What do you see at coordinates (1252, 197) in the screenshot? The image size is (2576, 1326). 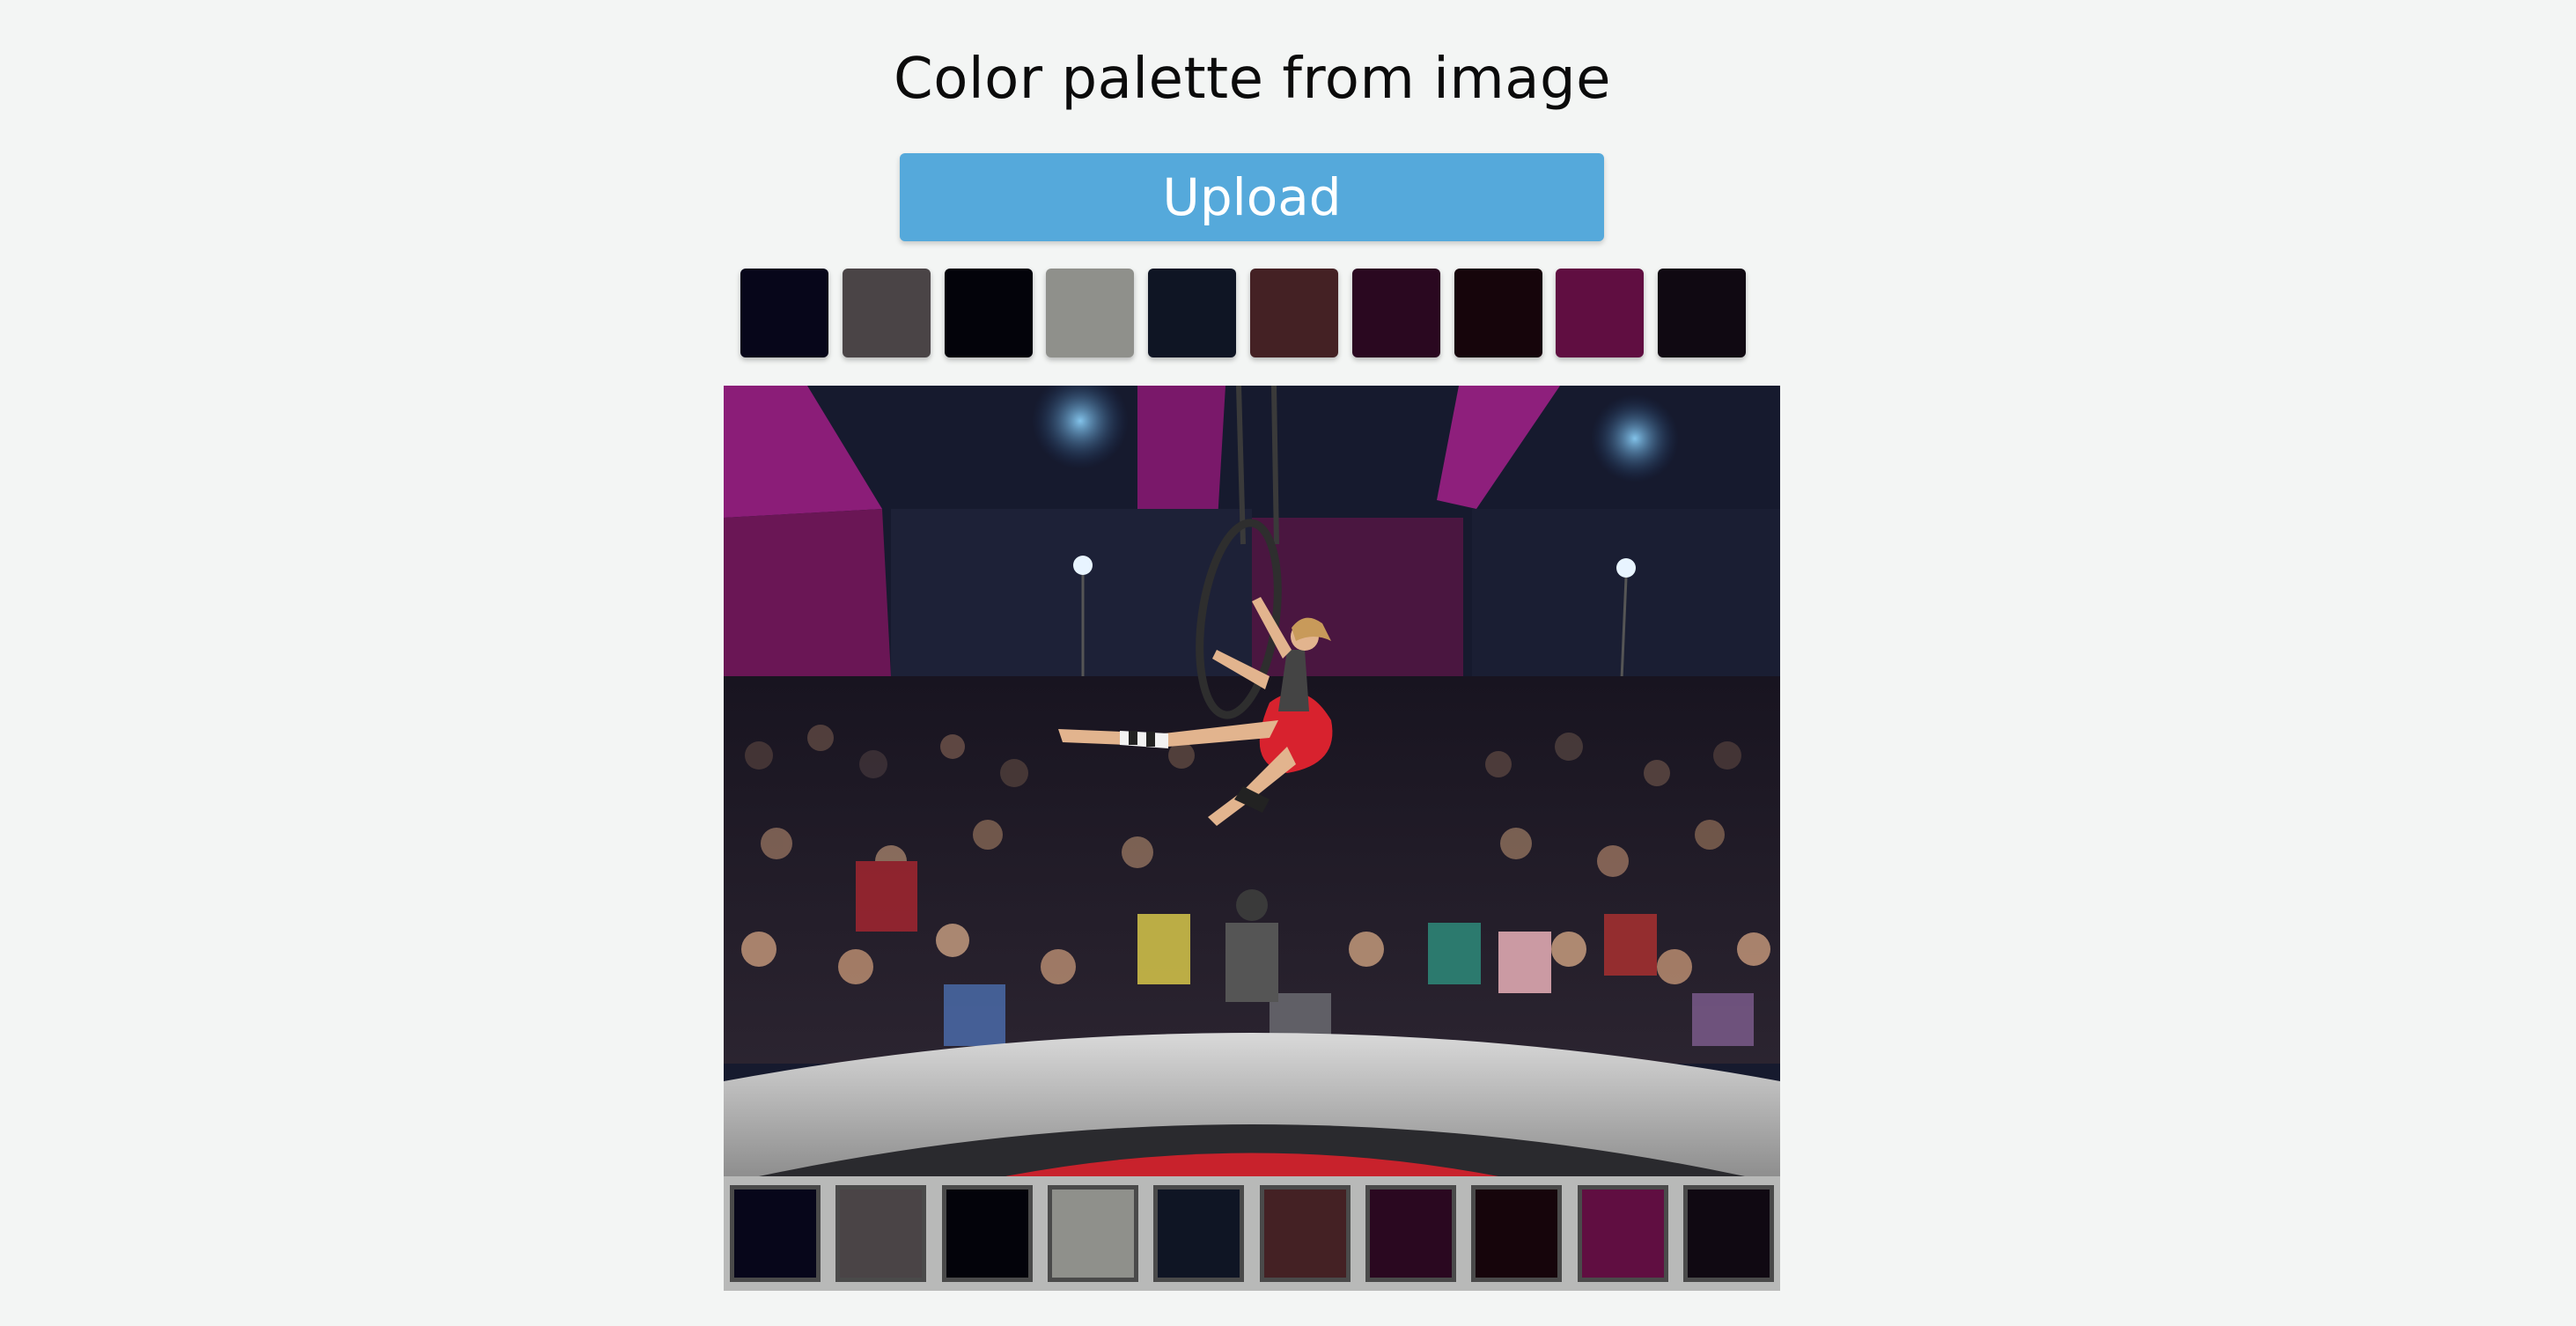 I see `upload-button: Upload` at bounding box center [1252, 197].